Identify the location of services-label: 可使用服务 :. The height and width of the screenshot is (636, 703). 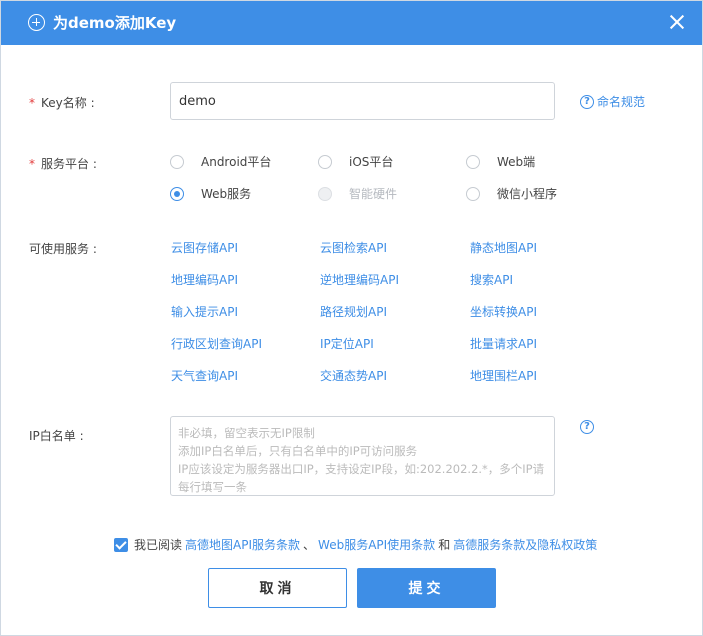
(63, 249).